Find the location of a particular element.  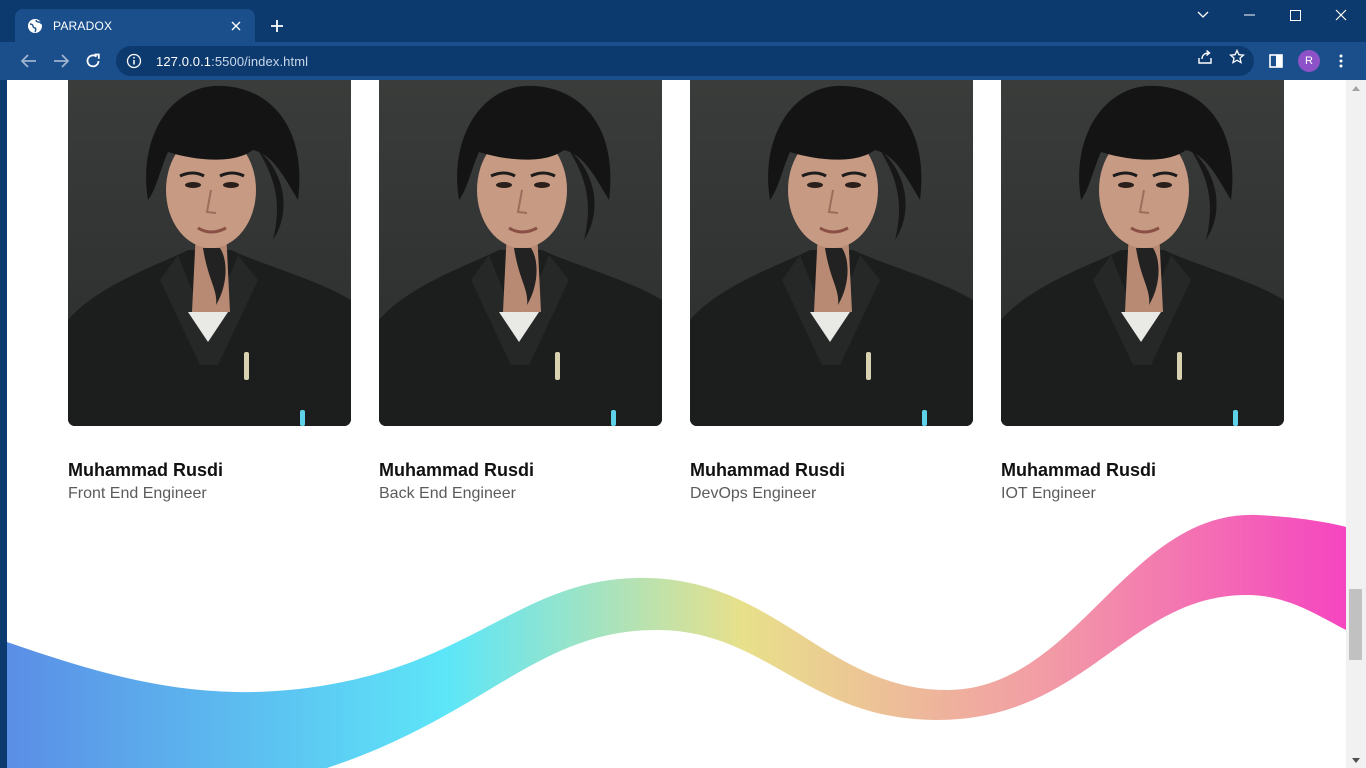

address-bar: 127.0.0.1:5500/index.html is located at coordinates (685, 61).